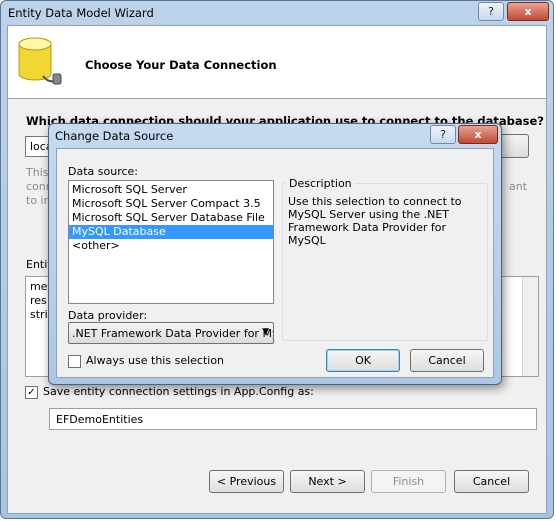 Image resolution: width=556 pixels, height=521 pixels. I want to click on connection-string-scrollbar, so click(530, 326).